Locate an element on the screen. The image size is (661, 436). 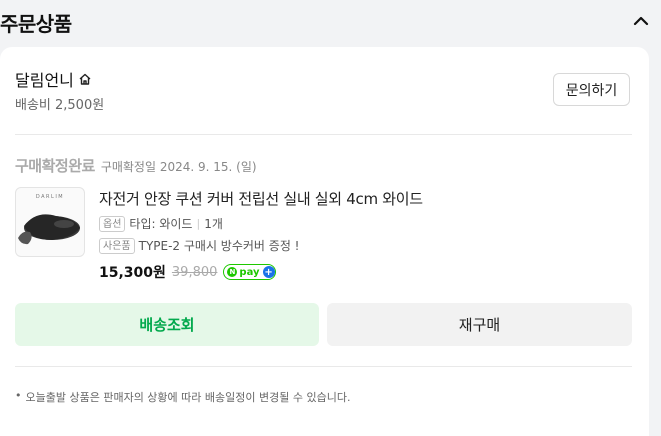
naver-n-icon: N is located at coordinates (232, 272).